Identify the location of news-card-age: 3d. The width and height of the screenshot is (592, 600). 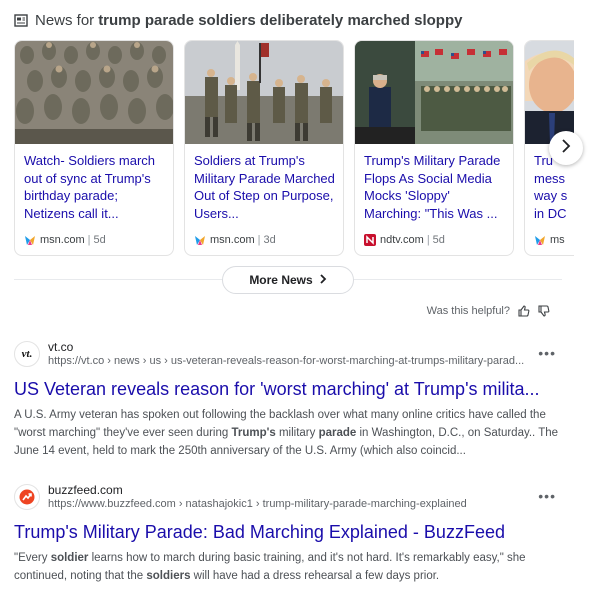
(269, 240).